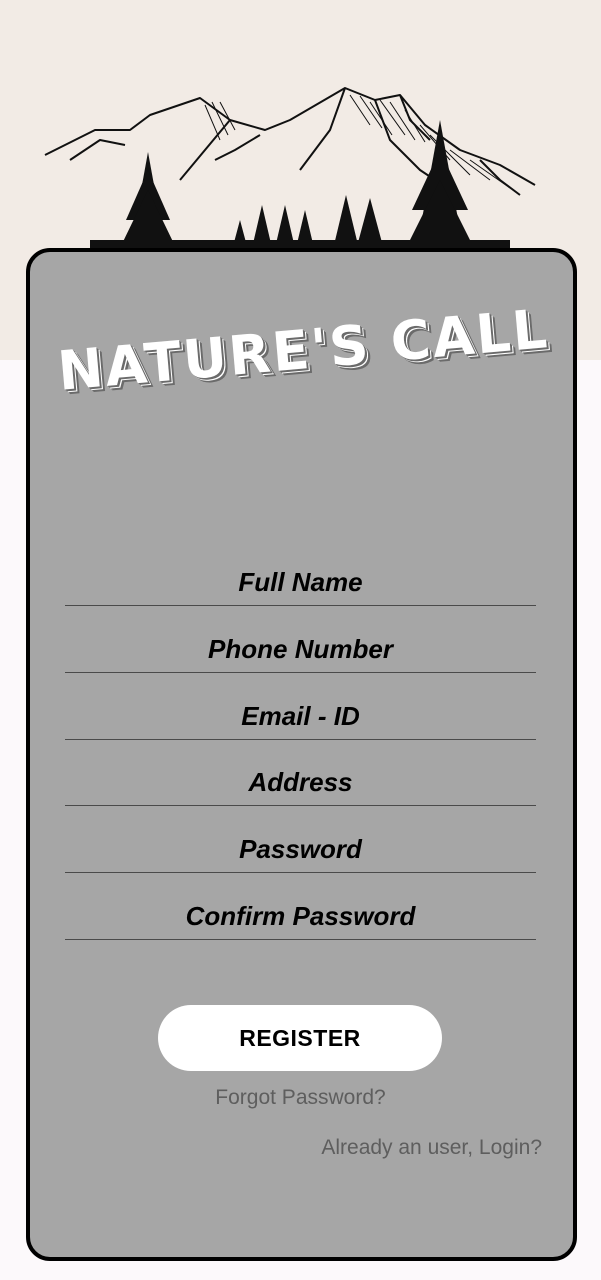 The width and height of the screenshot is (601, 1280). I want to click on email-field: Email - ID, so click(300, 718).